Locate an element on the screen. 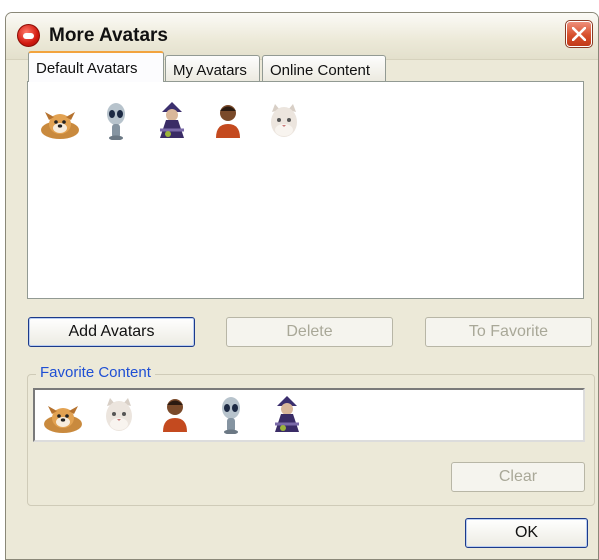 The width and height of the screenshot is (599, 560). avatar-grid is located at coordinates (176, 120).